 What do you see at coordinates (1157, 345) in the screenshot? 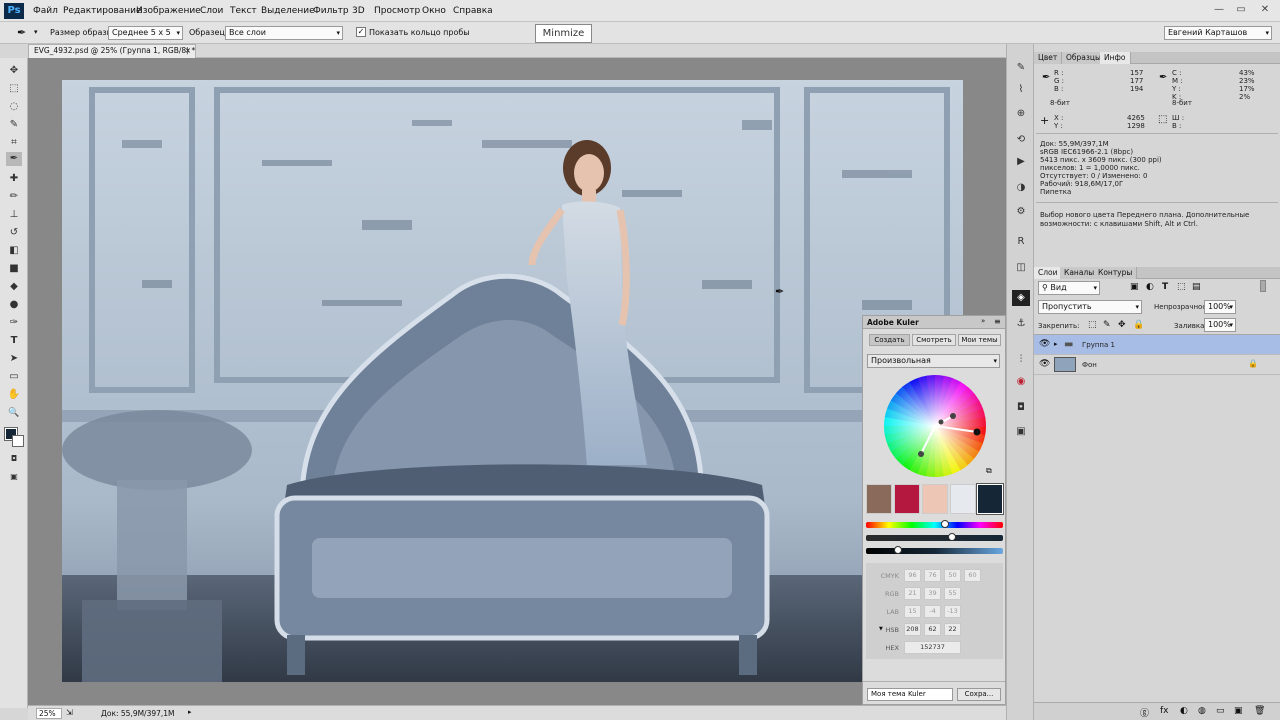
I see `layer-row-group1: 👁 ▸ ▬ Группа 1` at bounding box center [1157, 345].